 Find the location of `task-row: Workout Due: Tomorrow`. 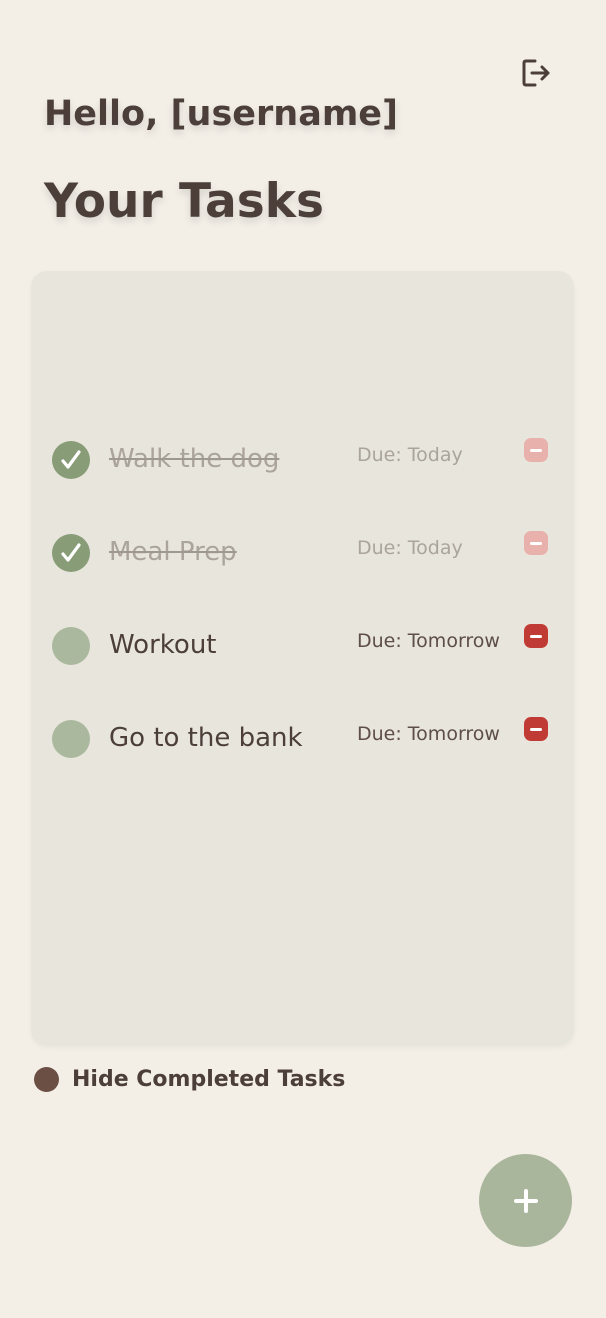

task-row: Workout Due: Tomorrow is located at coordinates (302, 646).